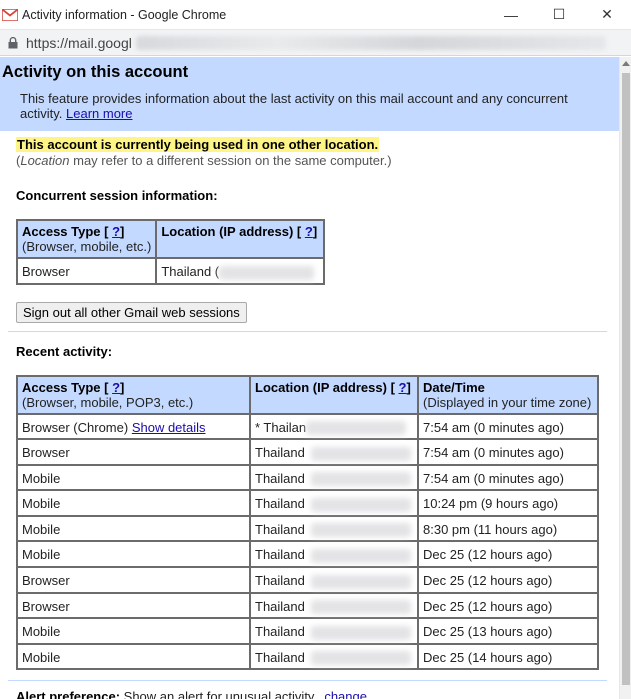 This screenshot has width=631, height=699. Describe the element at coordinates (626, 63) in the screenshot. I see `scroll-up-arrow-icon` at that location.